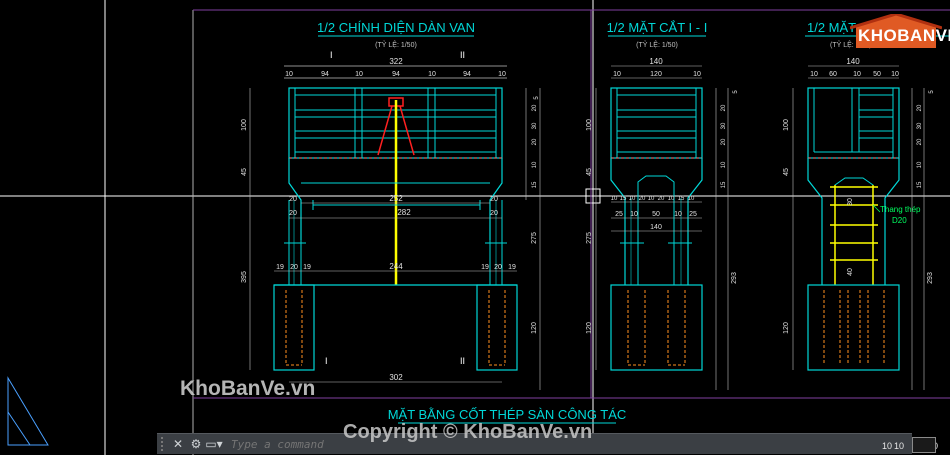  What do you see at coordinates (734, 278) in the screenshot?
I see `svg-text: 293` at bounding box center [734, 278].